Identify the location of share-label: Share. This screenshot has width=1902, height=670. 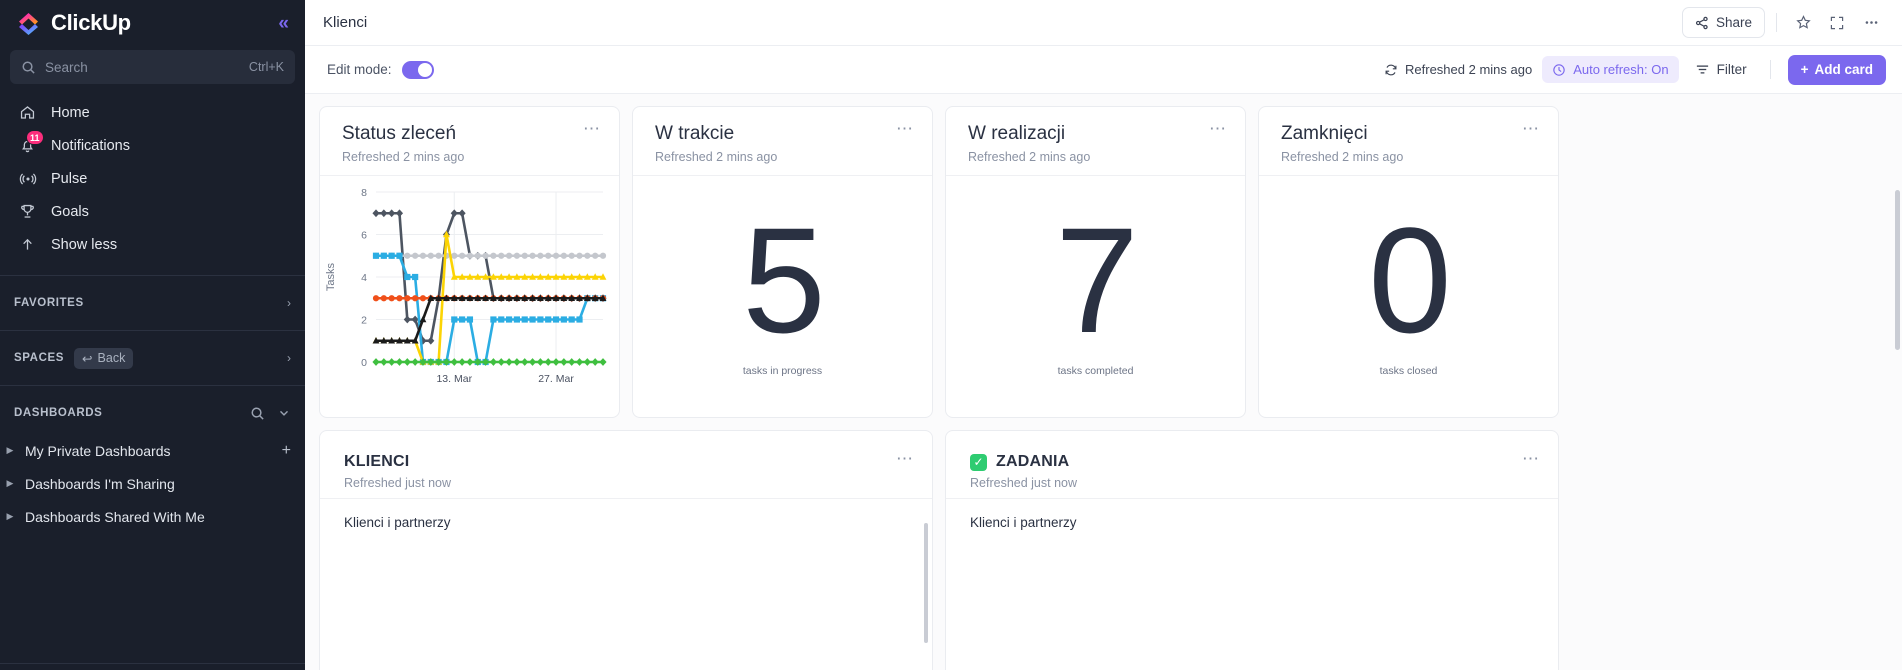
(1733, 22).